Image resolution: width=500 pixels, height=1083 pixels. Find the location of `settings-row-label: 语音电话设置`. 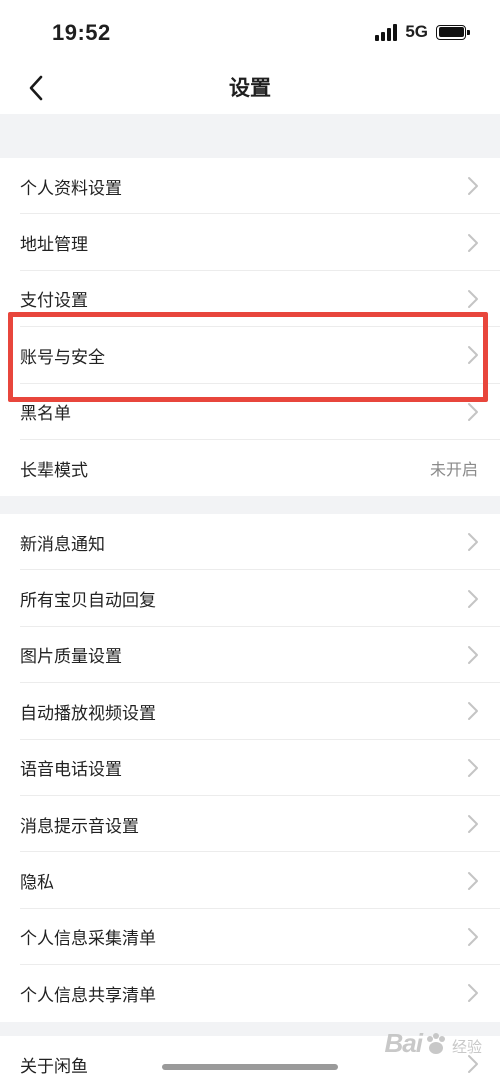

settings-row-label: 语音电话设置 is located at coordinates (71, 770).